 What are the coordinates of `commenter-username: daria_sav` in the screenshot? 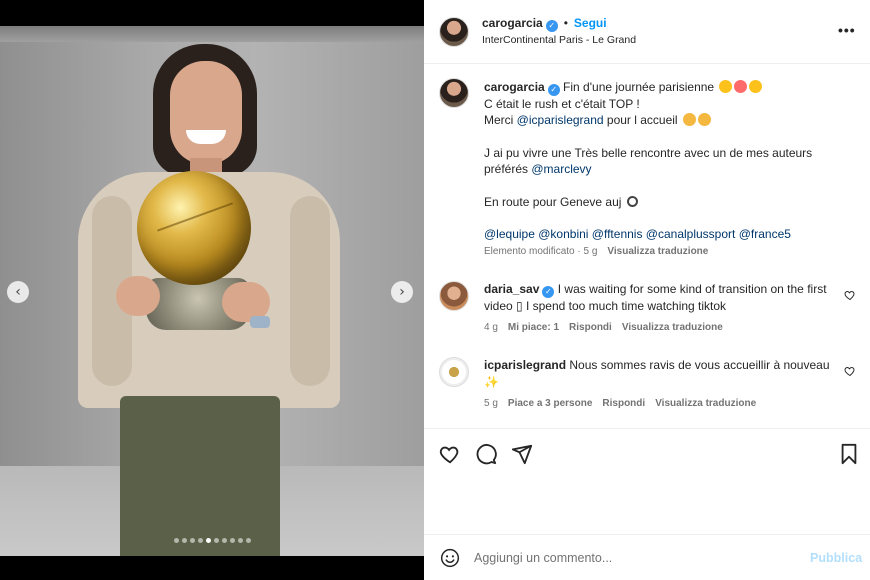 It's located at (511, 289).